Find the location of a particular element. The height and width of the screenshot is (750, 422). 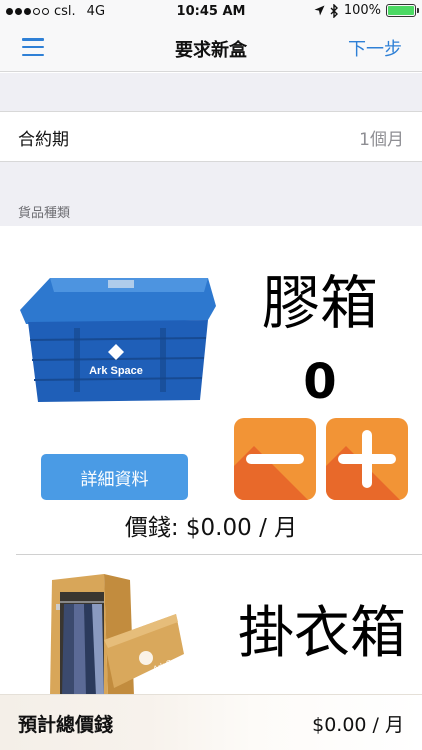

contract-period-value: 1個月 is located at coordinates (381, 140).